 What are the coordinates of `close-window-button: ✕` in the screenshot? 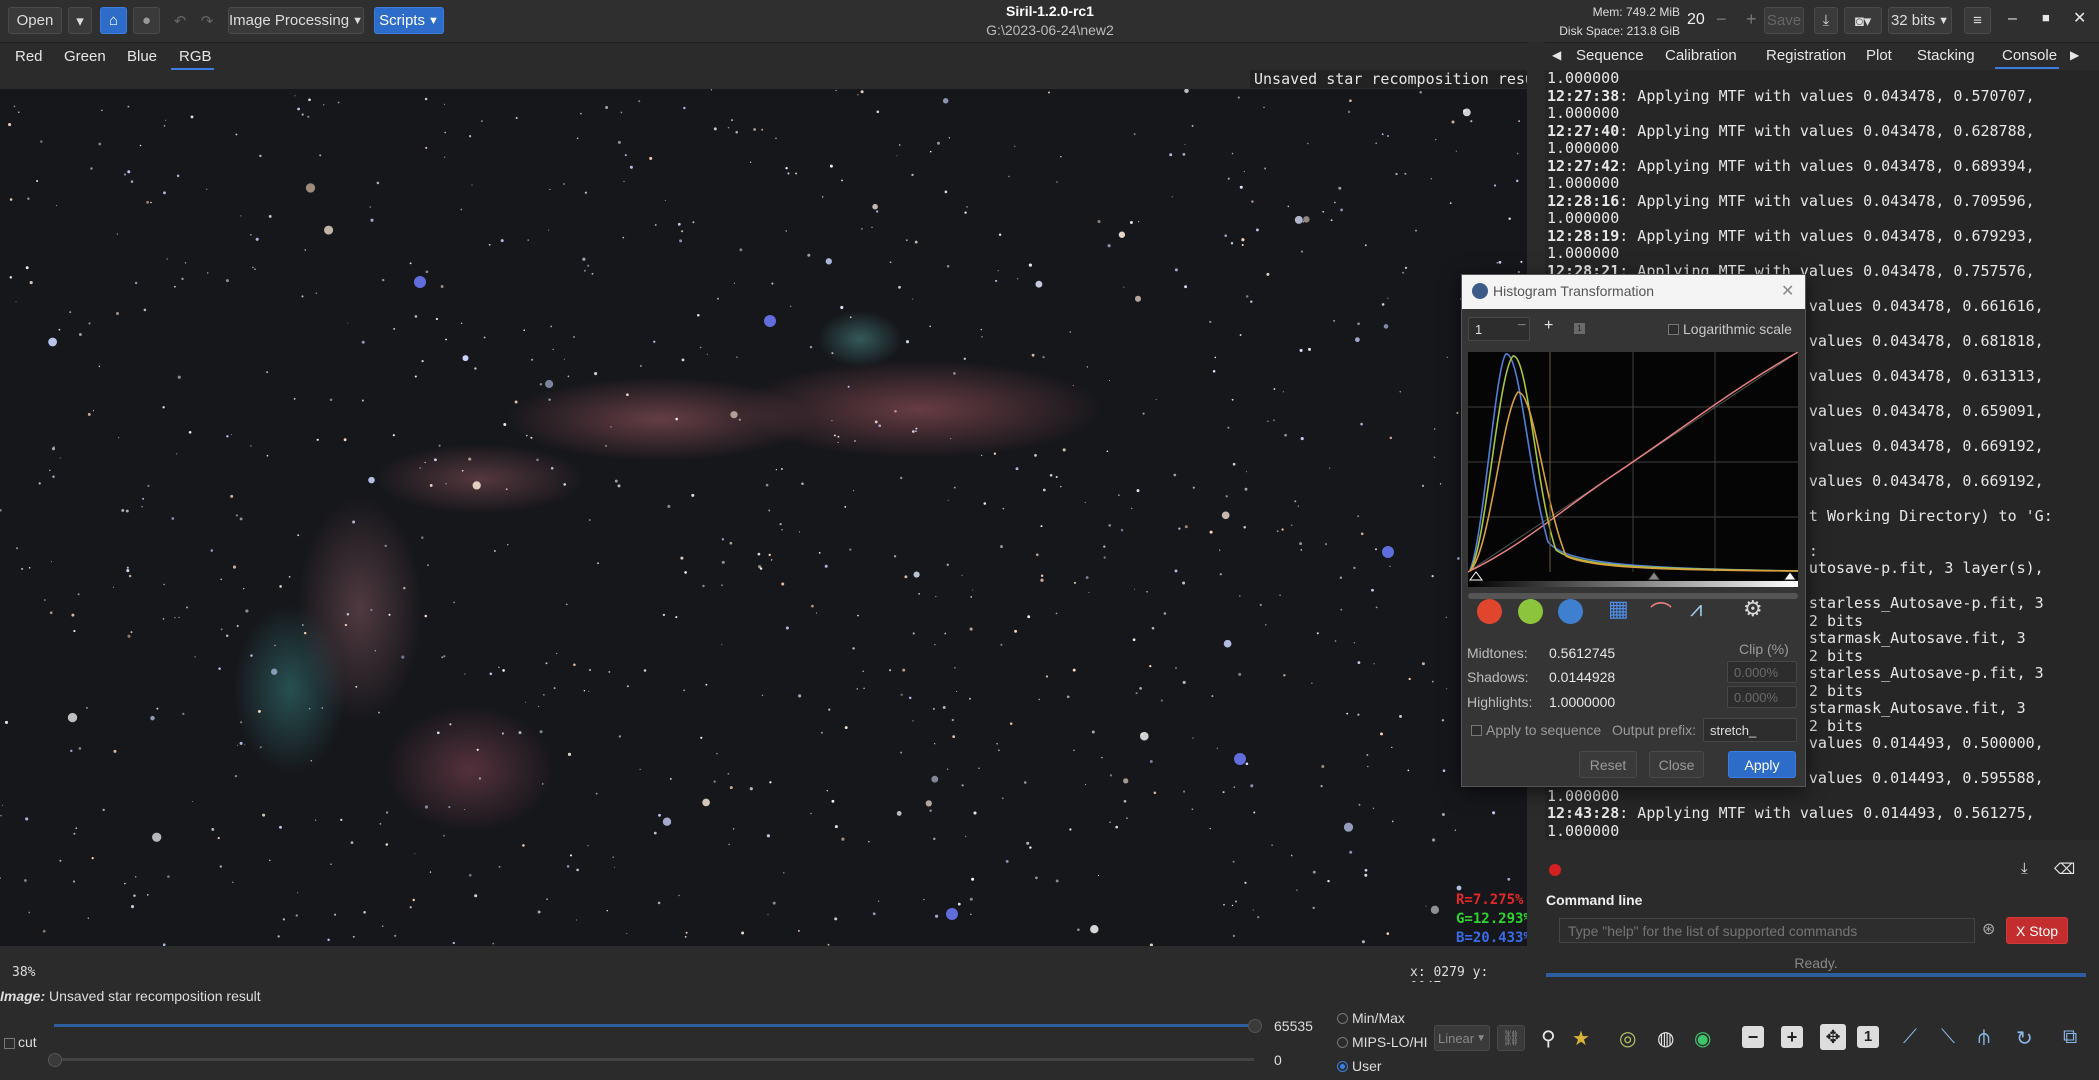 It's located at (2079, 18).